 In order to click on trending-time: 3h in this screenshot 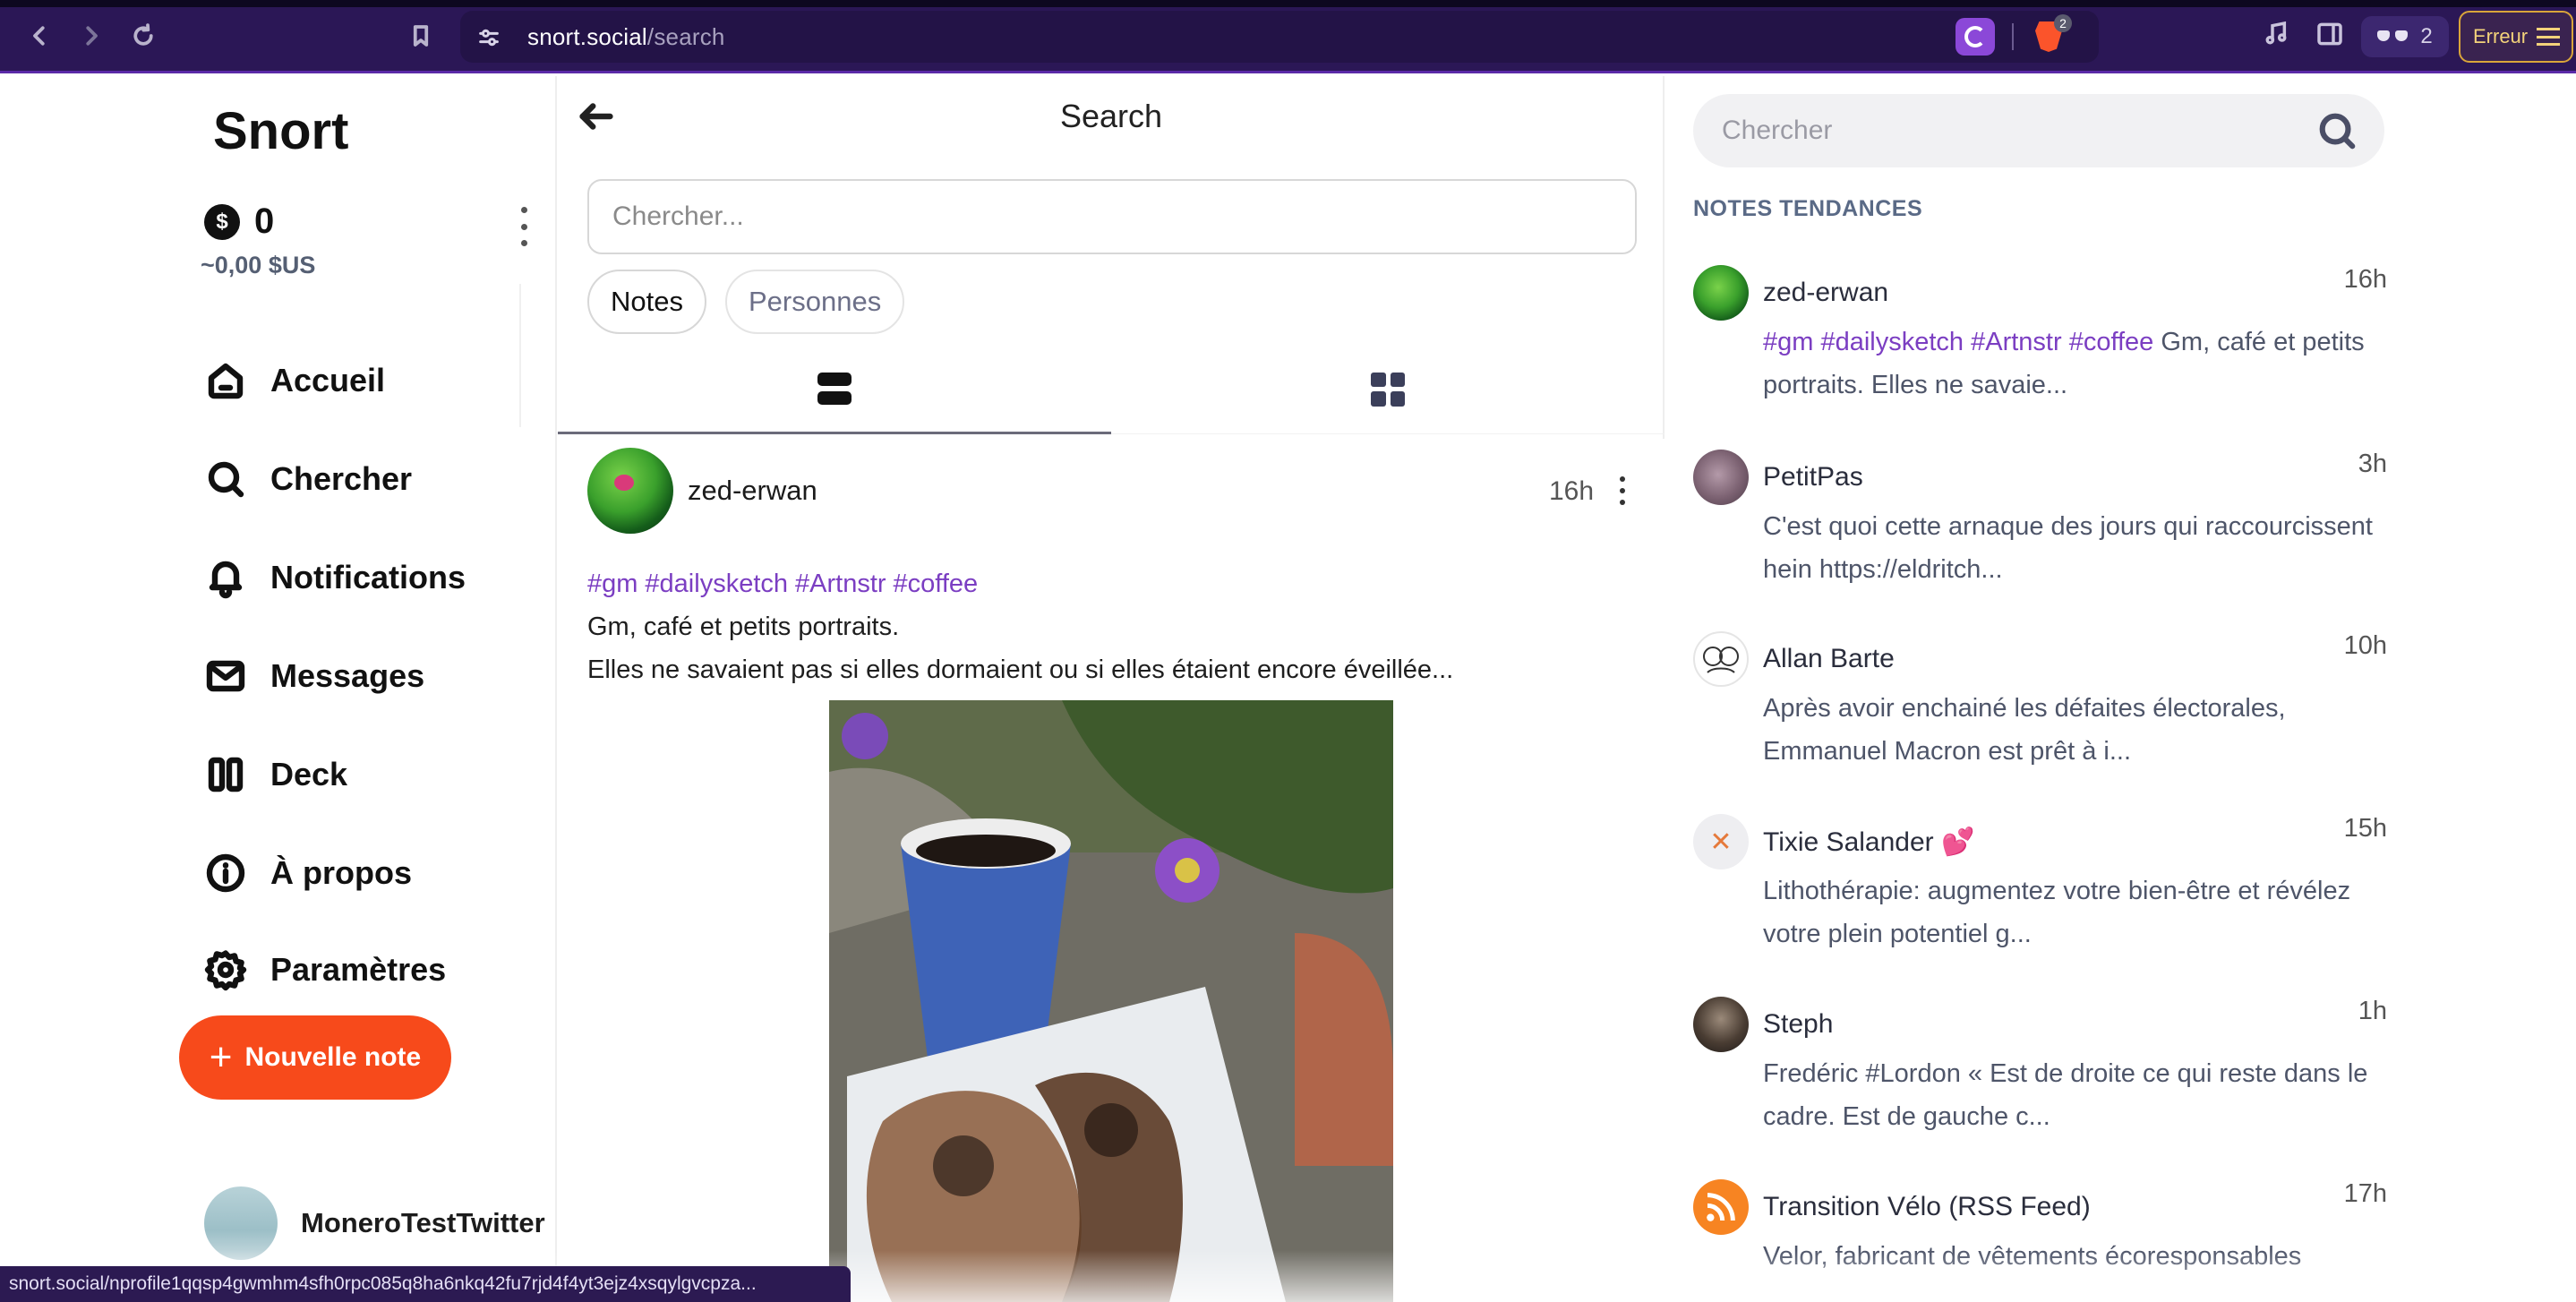, I will do `click(2372, 464)`.